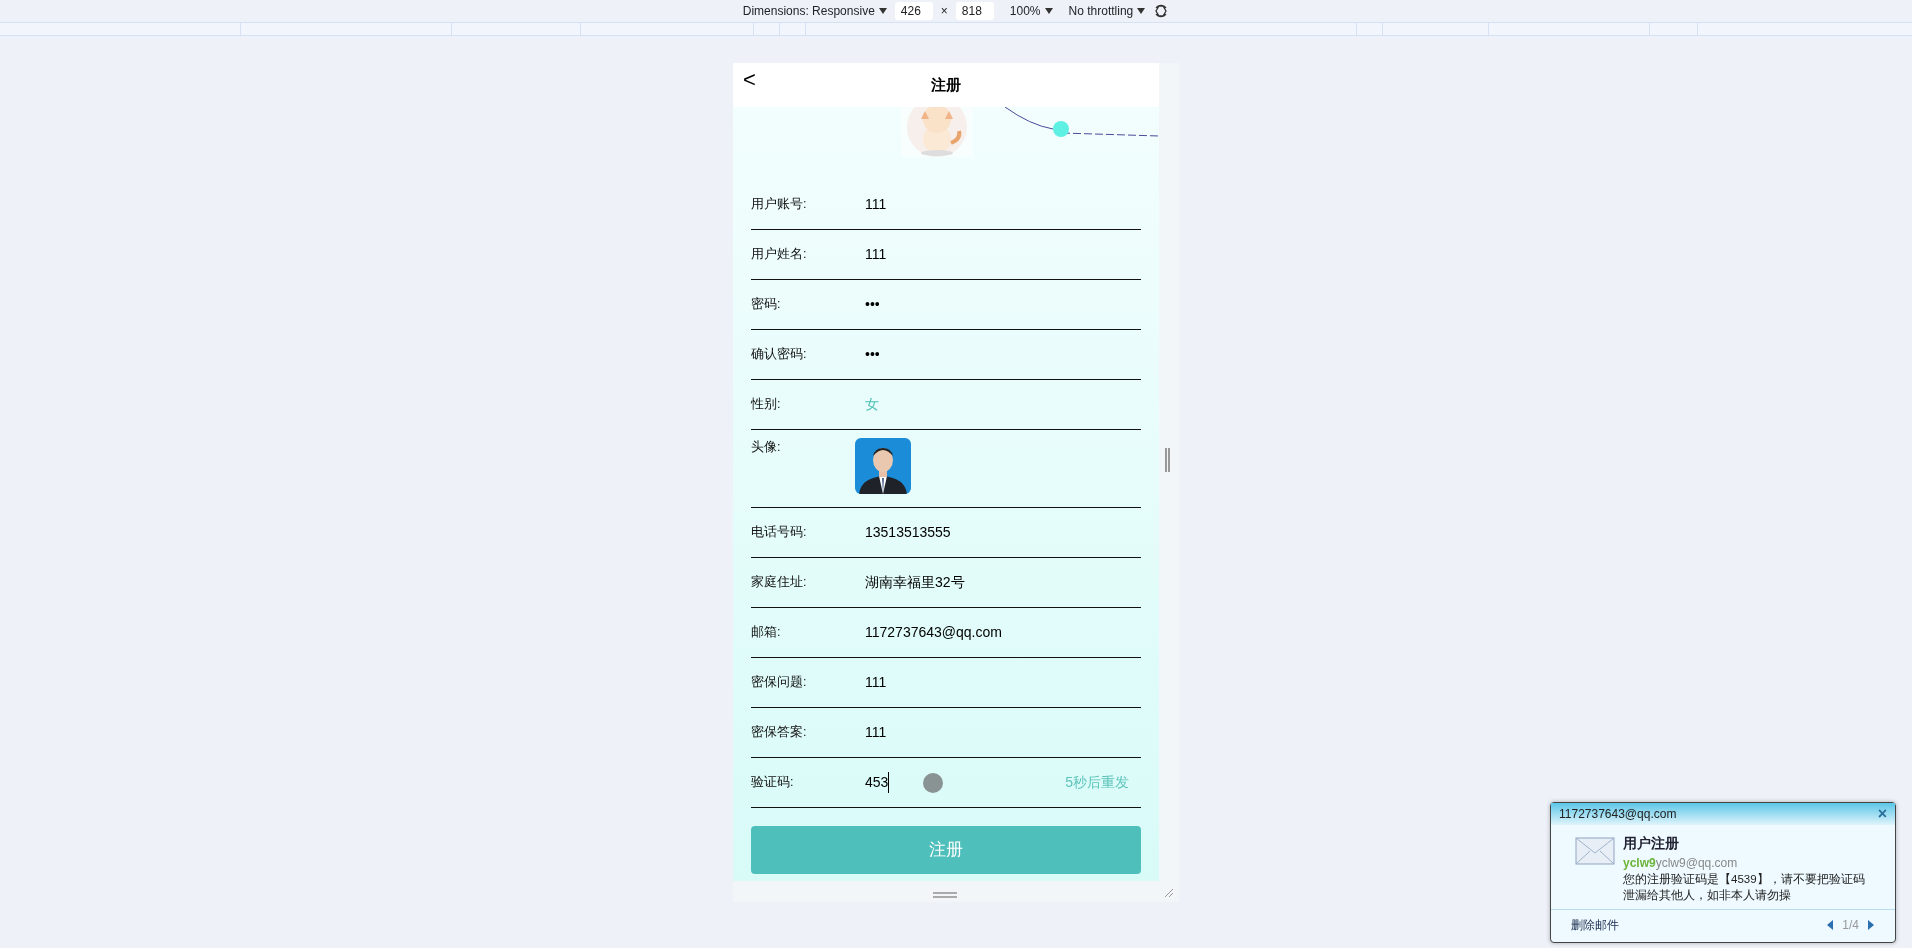 This screenshot has height=948, width=1912. Describe the element at coordinates (974, 11) in the screenshot. I see `height-field: 818` at that location.